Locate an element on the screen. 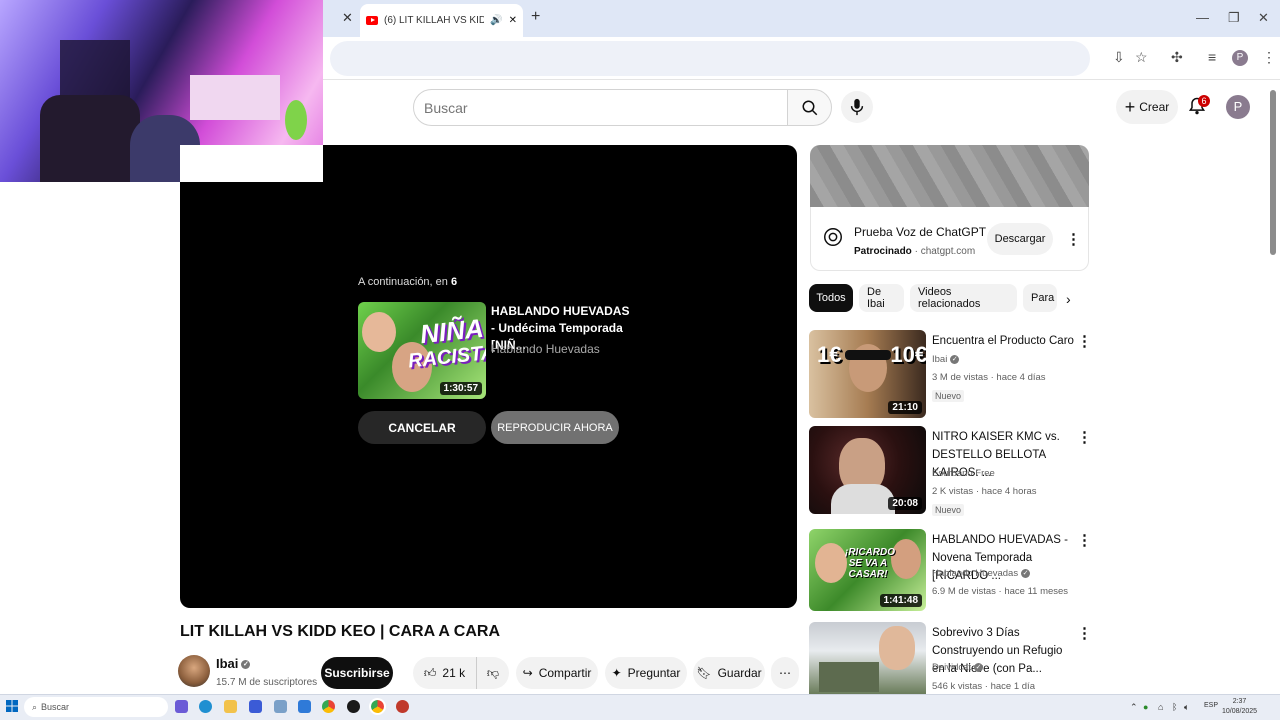  ad-subtitle: Patrocinado · chatgpt.com is located at coordinates (915, 251).